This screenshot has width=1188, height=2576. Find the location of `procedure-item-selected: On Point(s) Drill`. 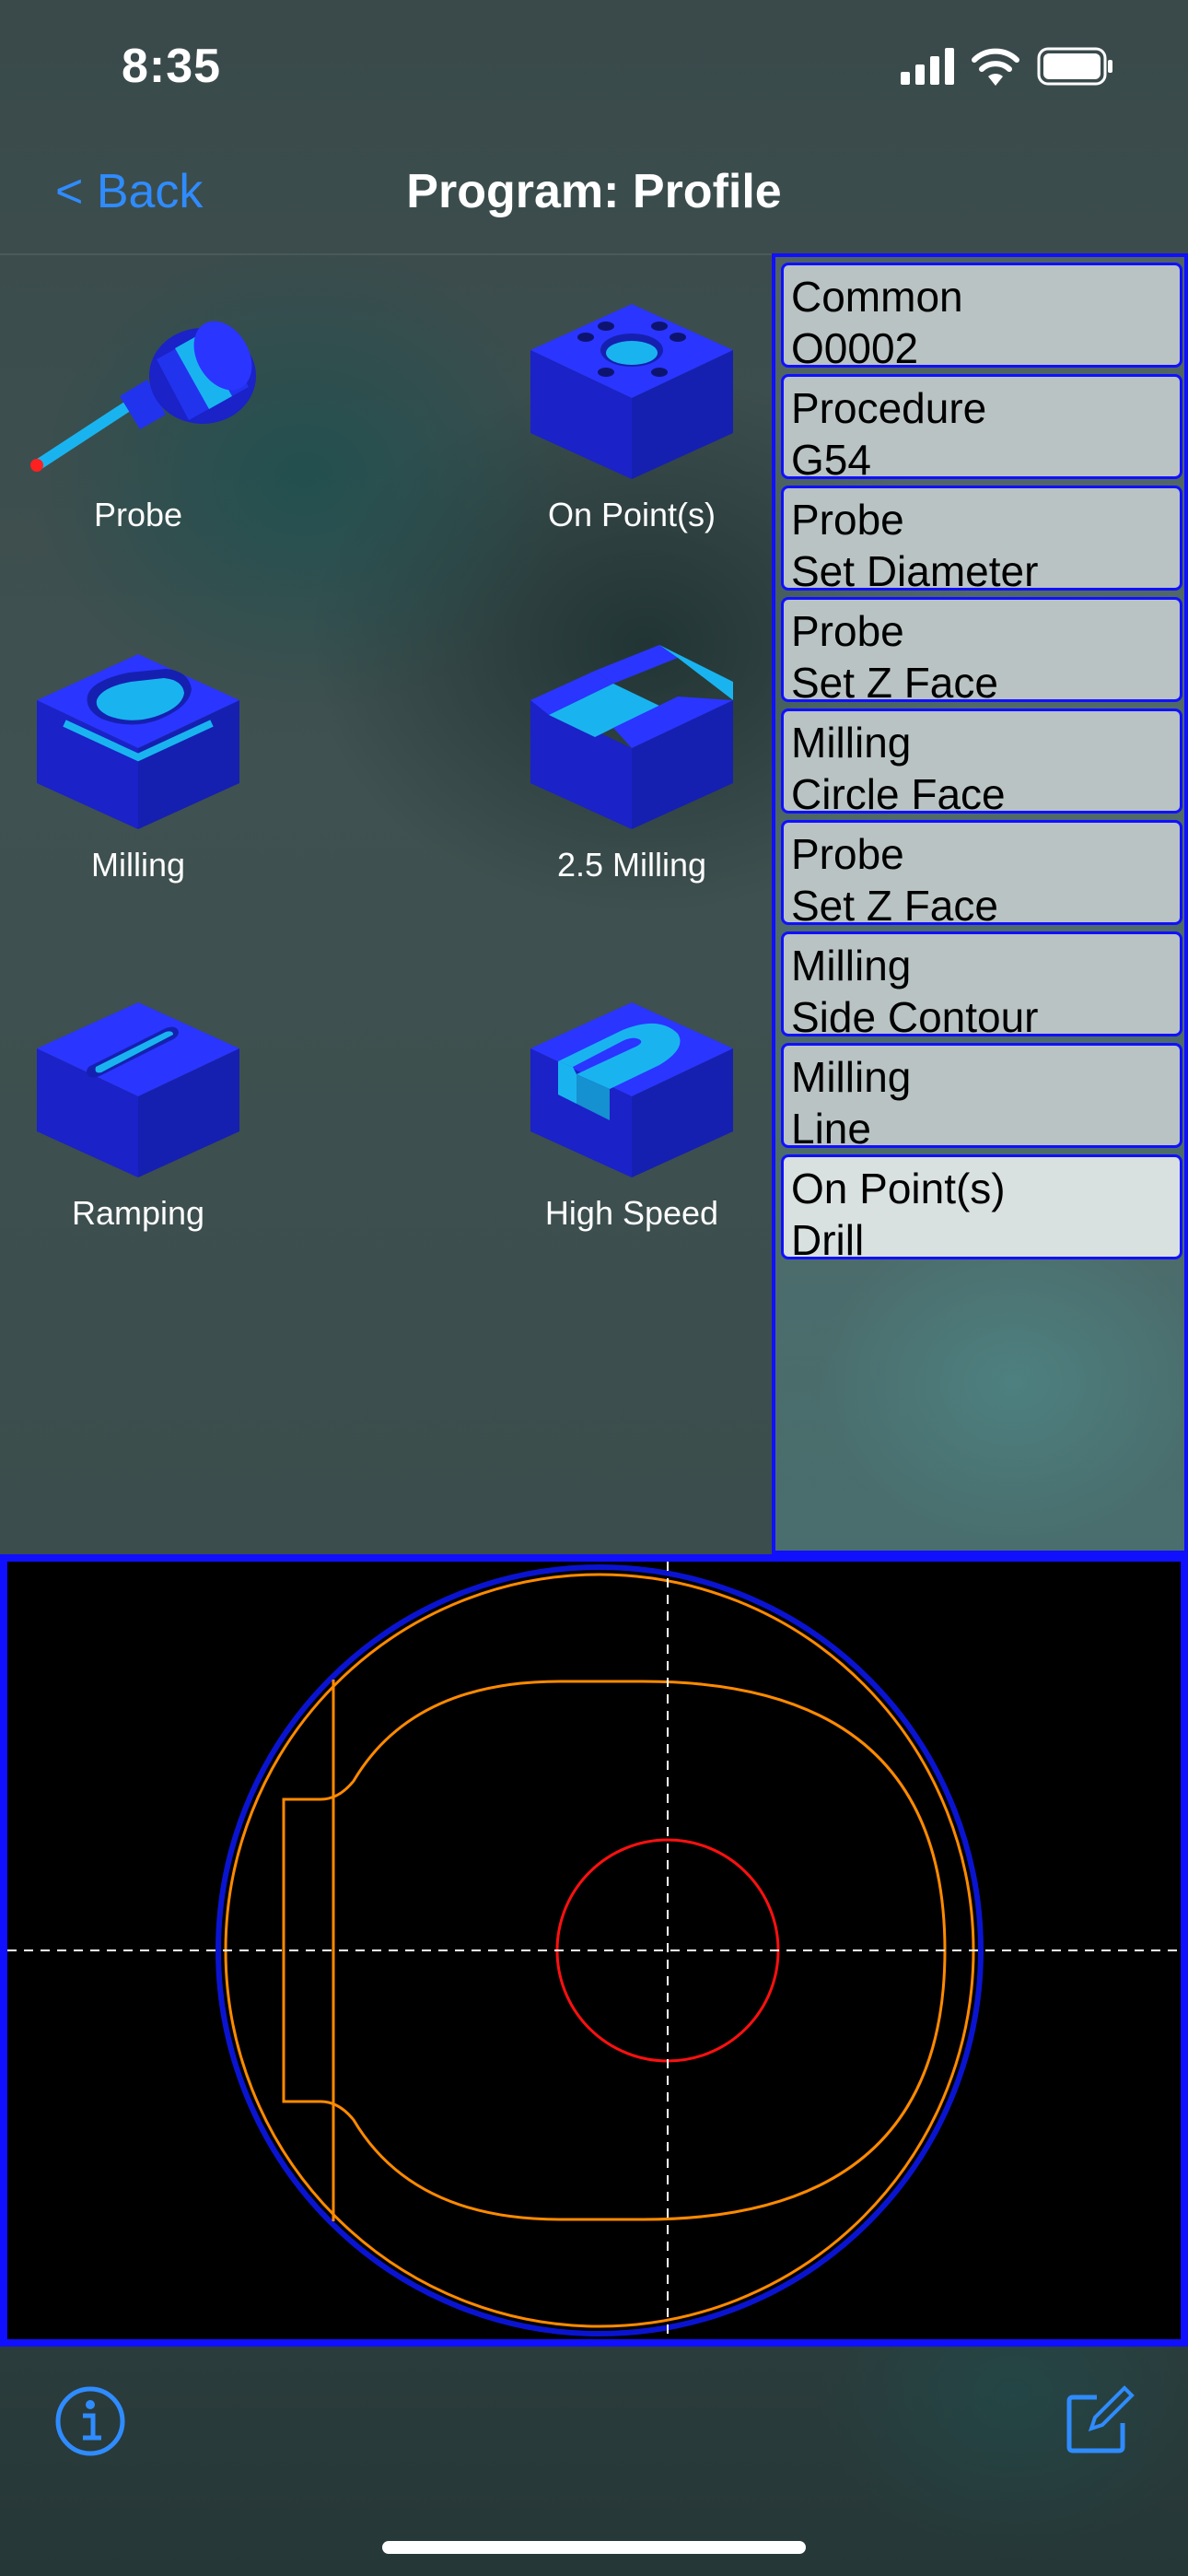

procedure-item-selected: On Point(s) Drill is located at coordinates (982, 1209).